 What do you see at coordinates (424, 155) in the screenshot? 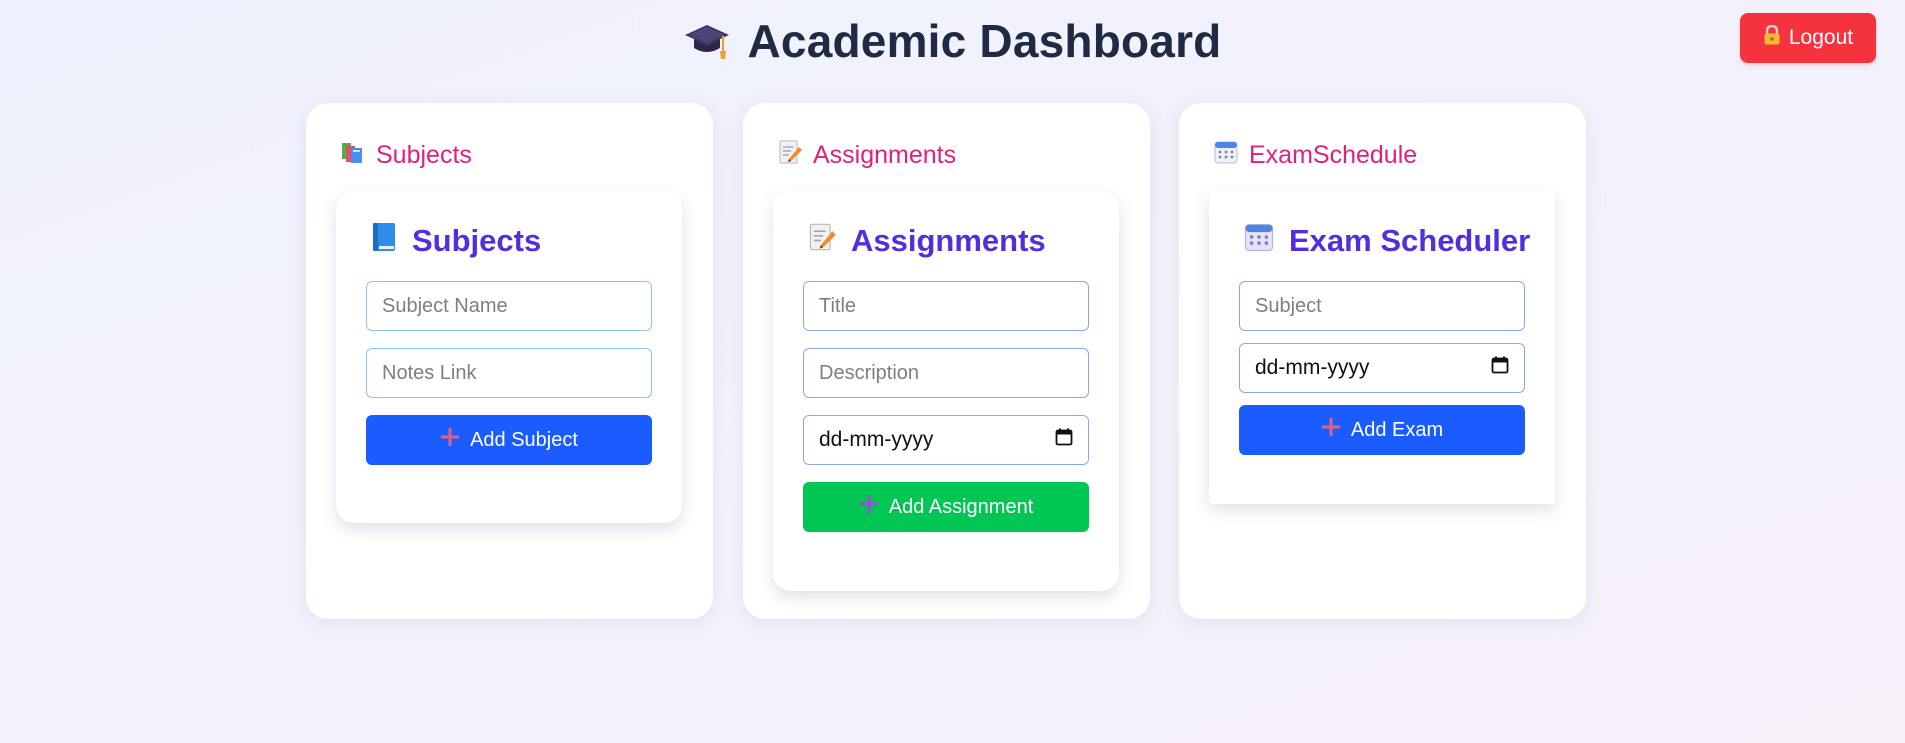
I see `subjects-card-heading-label: Subjects` at bounding box center [424, 155].